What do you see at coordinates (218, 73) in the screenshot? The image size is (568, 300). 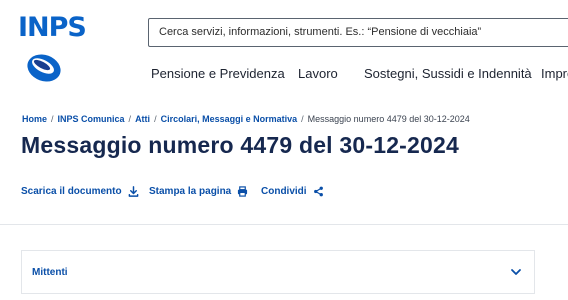 I see `nav-item-pensione: Pensione e Previdenza` at bounding box center [218, 73].